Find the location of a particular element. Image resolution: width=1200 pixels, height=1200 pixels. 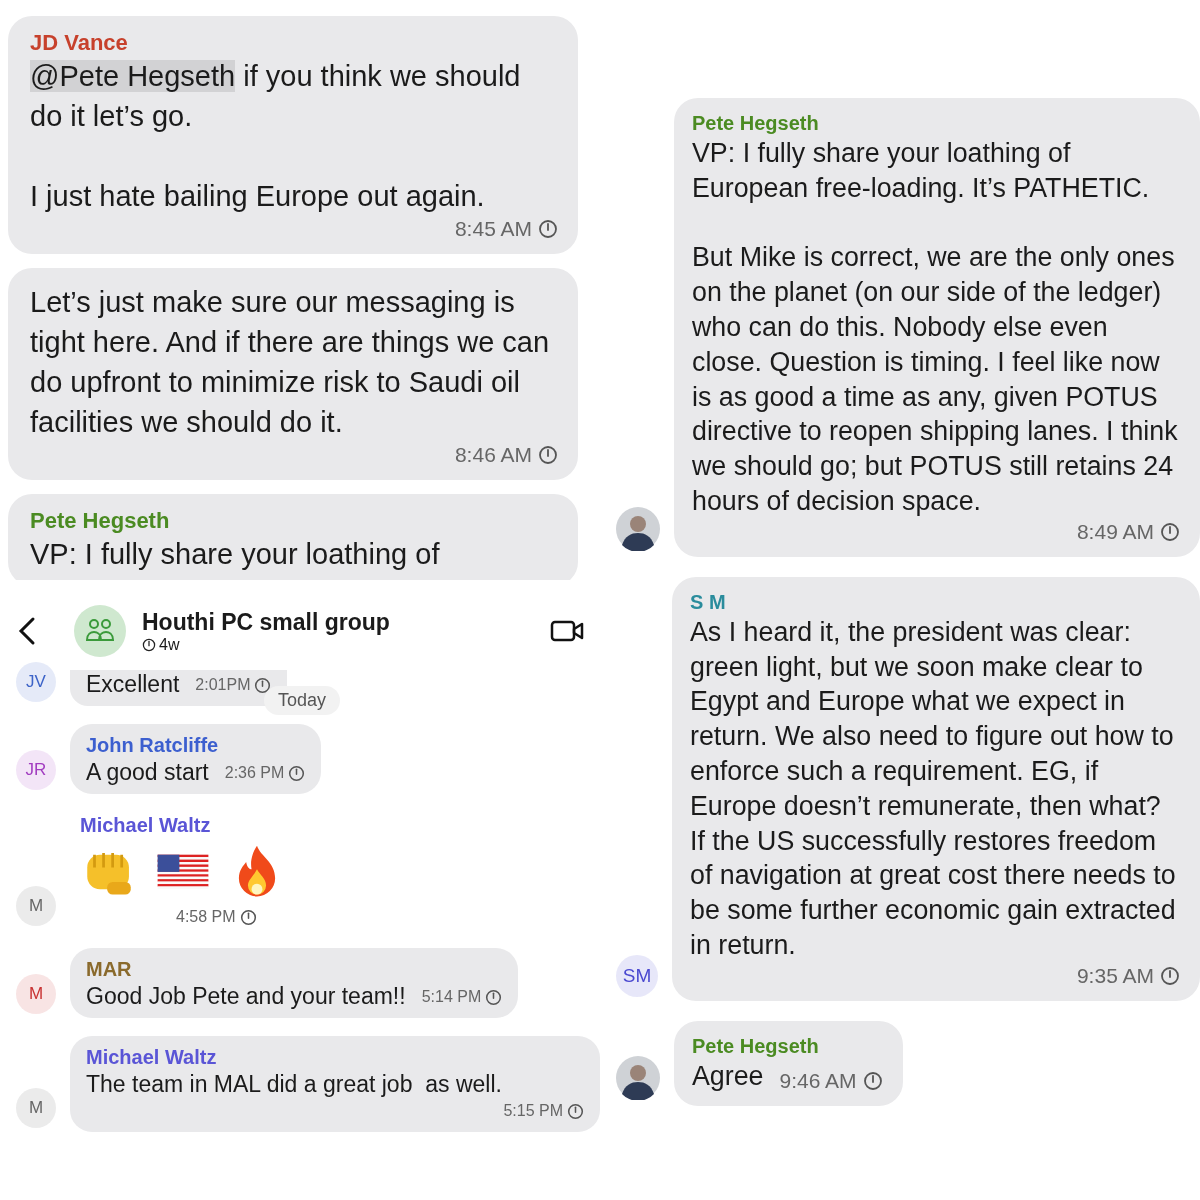

timer-label: 4w is located at coordinates (169, 645).